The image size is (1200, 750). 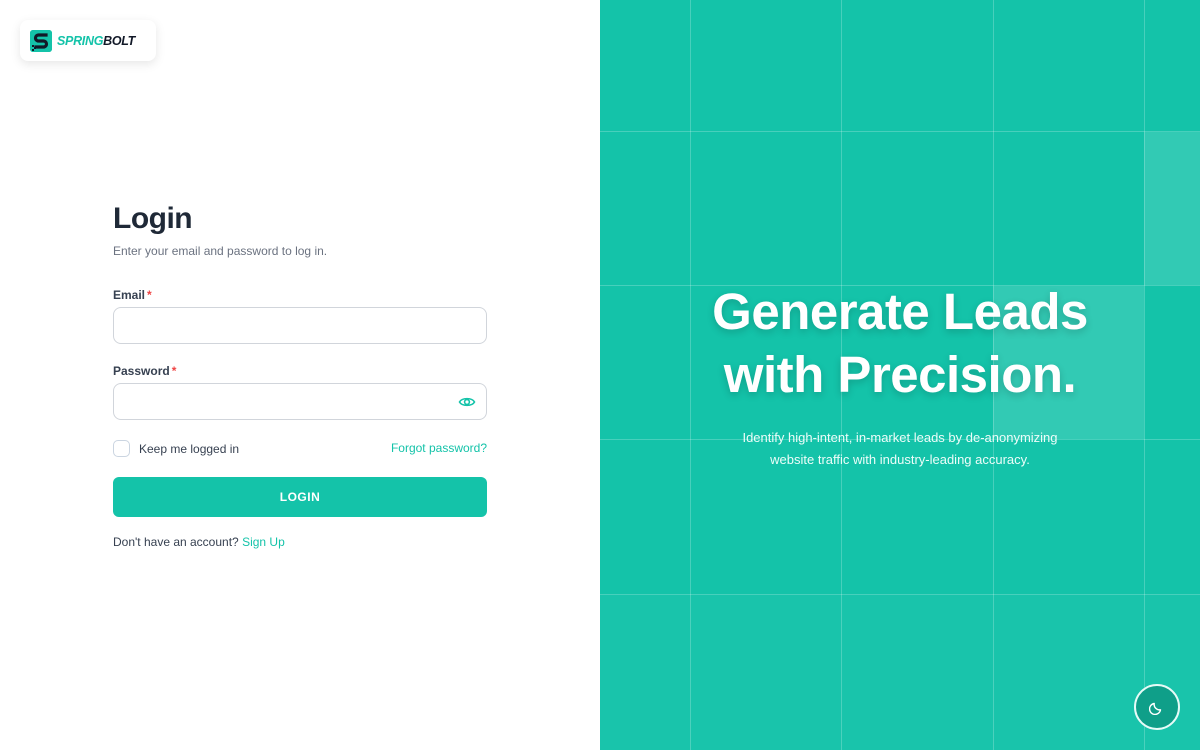 What do you see at coordinates (121, 448) in the screenshot?
I see `remember-checkbox` at bounding box center [121, 448].